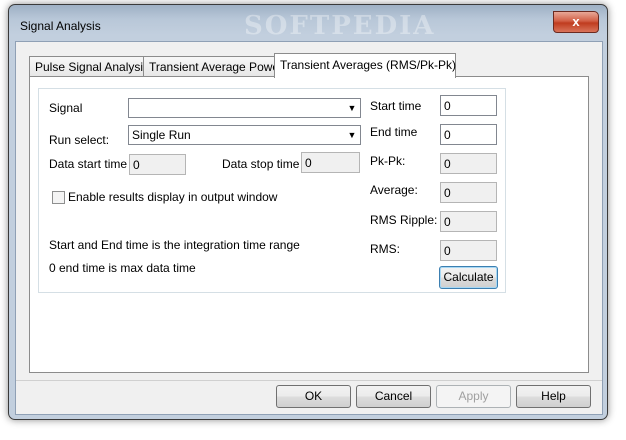 This screenshot has height=440, width=626. I want to click on signal-select: ▼, so click(244, 108).